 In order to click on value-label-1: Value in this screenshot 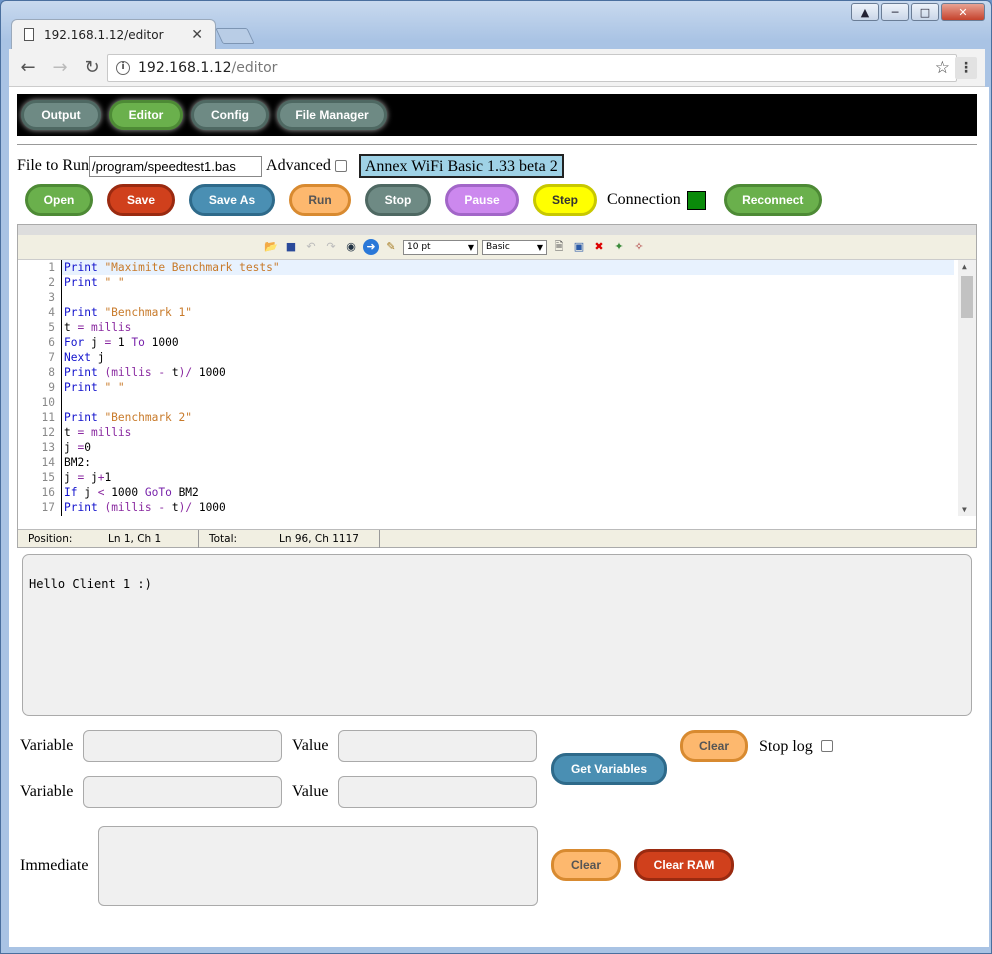, I will do `click(310, 745)`.